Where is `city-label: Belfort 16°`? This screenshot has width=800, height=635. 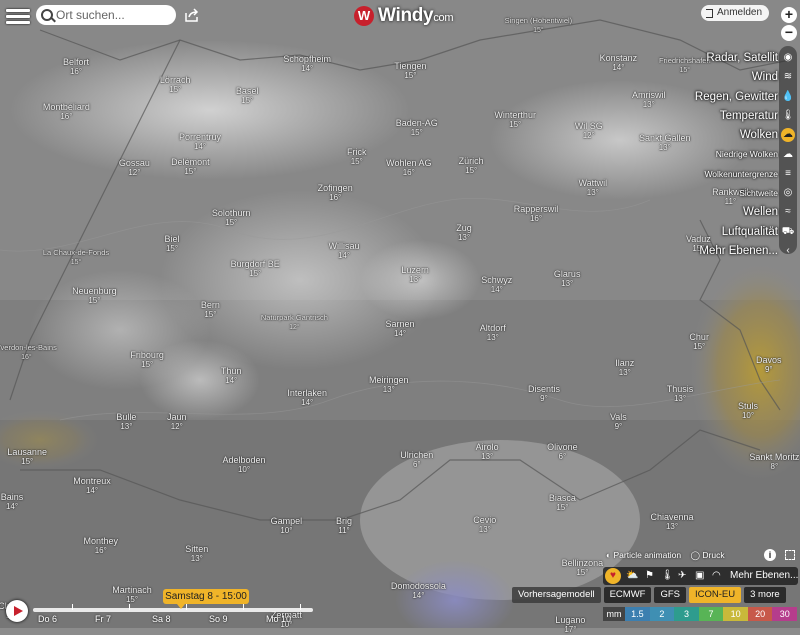 city-label: Belfort 16° is located at coordinates (76, 67).